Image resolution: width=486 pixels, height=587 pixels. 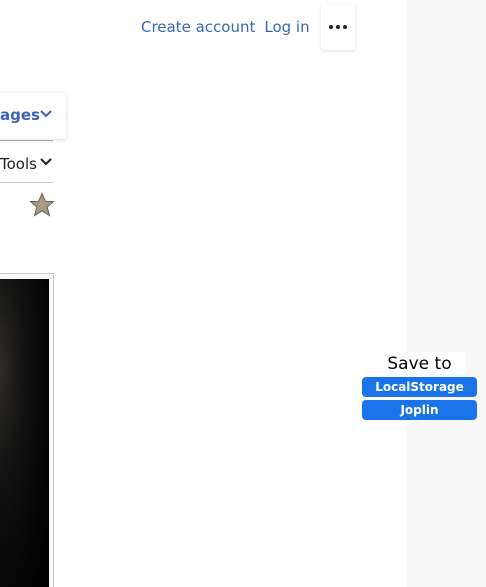 I want to click on save-to-title: Save to, so click(x=419, y=363).